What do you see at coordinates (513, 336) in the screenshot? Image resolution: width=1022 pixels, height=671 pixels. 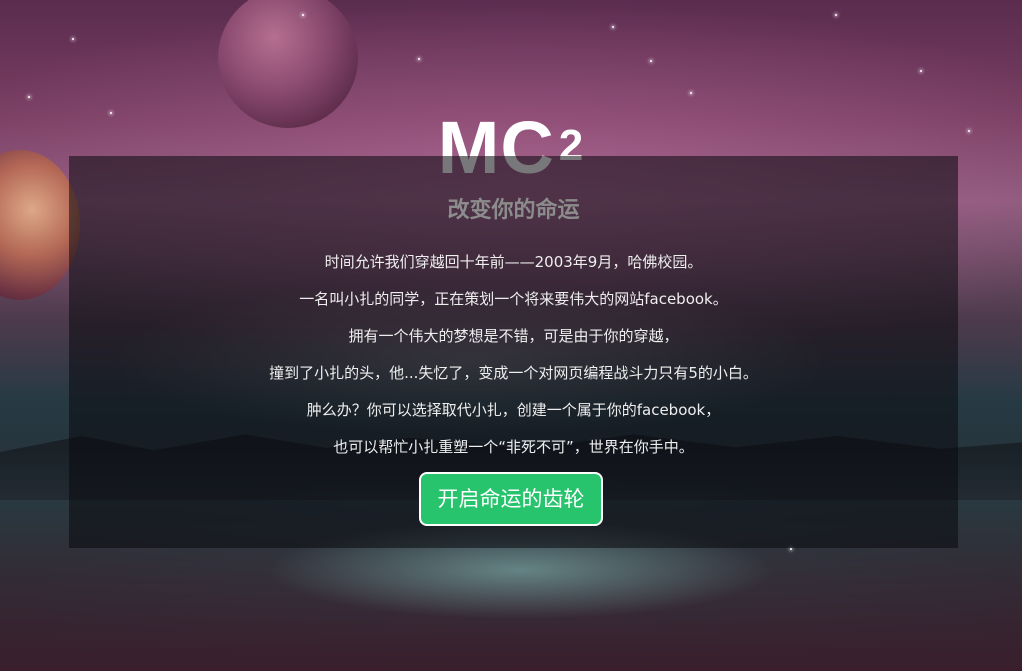 I see `story-line: 拥有一个伟大的梦想是不错，可是由于你的穿越，` at bounding box center [513, 336].